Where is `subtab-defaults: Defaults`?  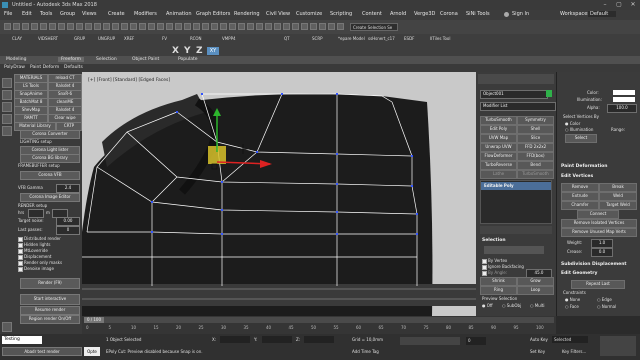 subtab-defaults: Defaults is located at coordinates (73, 67).